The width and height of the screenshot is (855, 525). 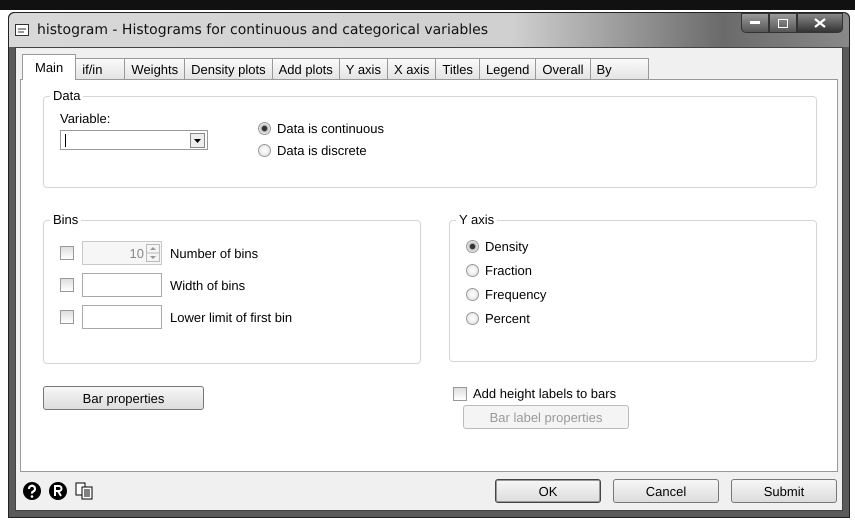 I want to click on checkbox-label: Add height labels to bars, so click(x=544, y=393).